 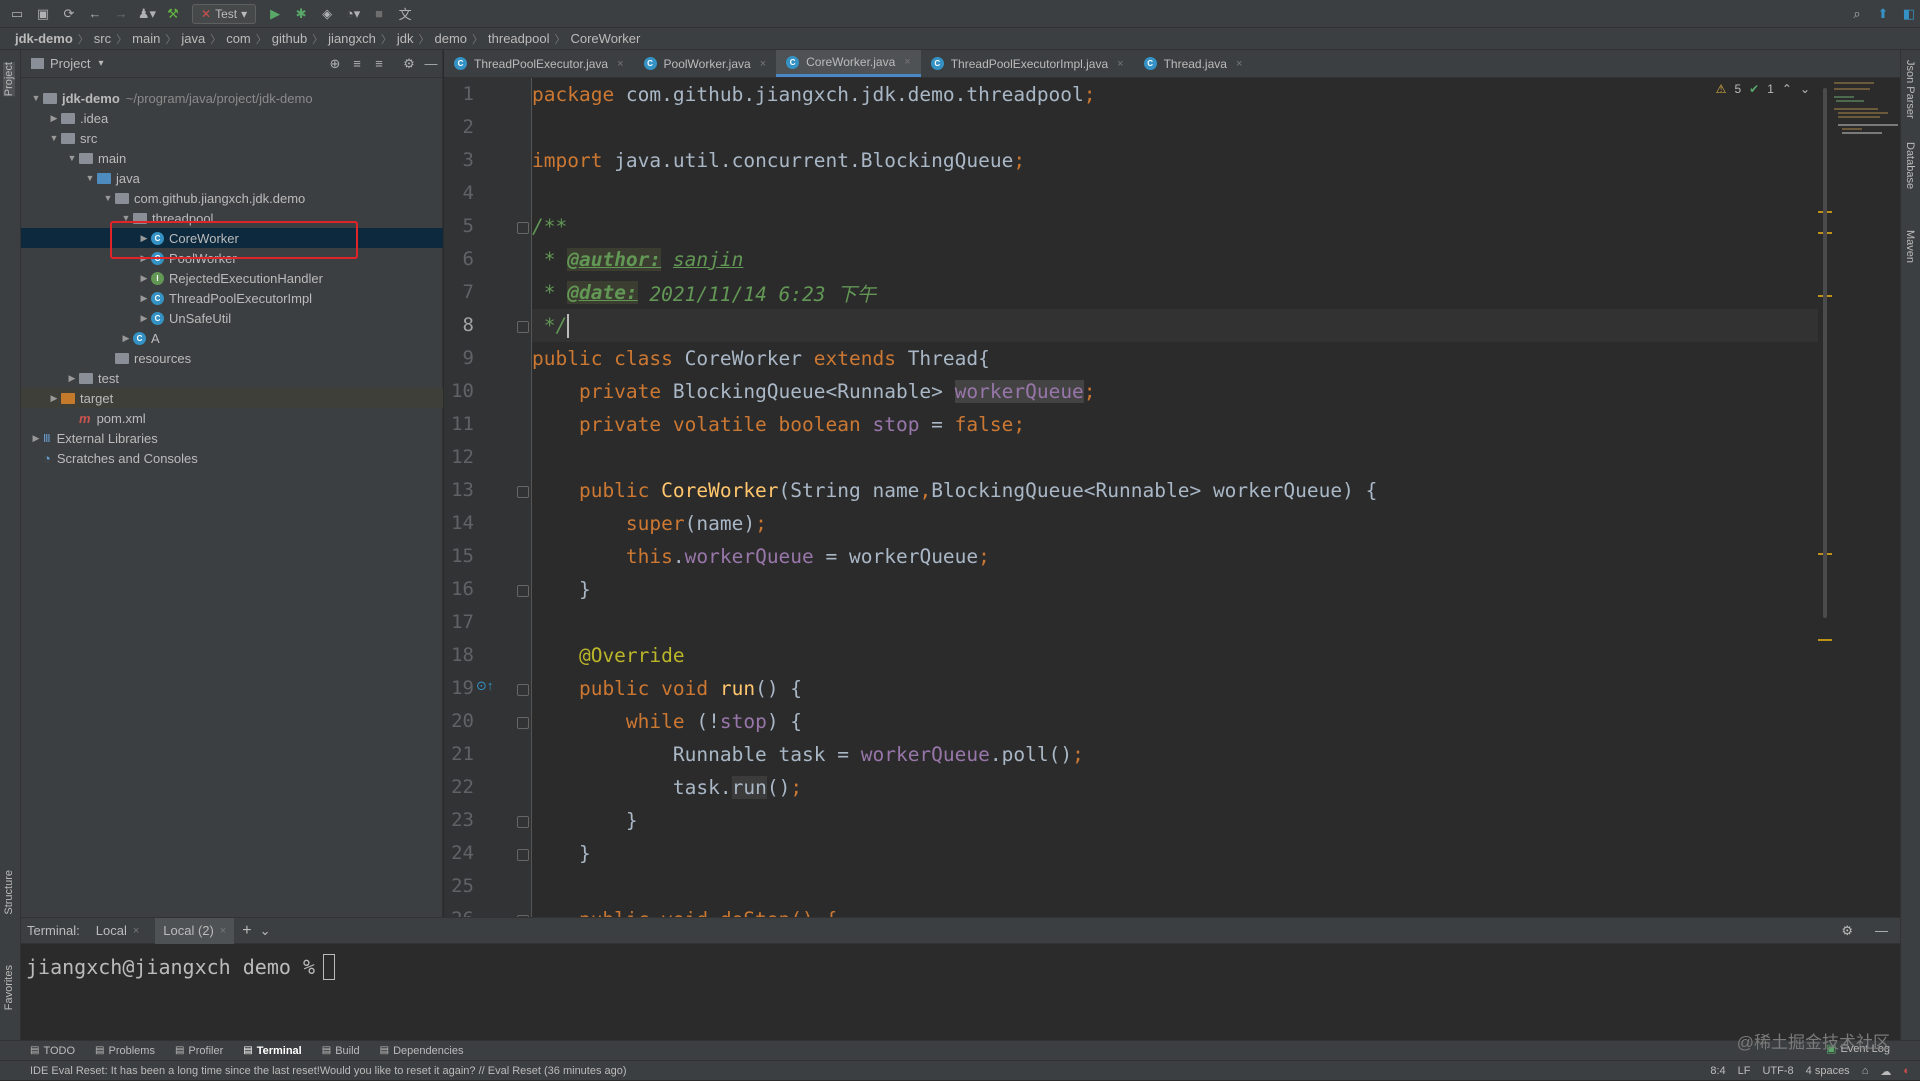 What do you see at coordinates (232, 438) in the screenshot?
I see `tree-item: ▶ Ⅲ External Libraries` at bounding box center [232, 438].